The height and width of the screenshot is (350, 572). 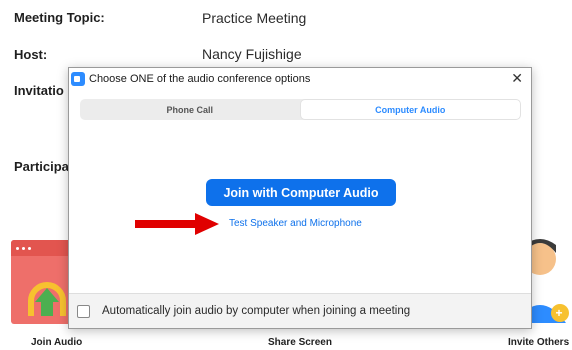 What do you see at coordinates (43, 248) in the screenshot?
I see `tile-header` at bounding box center [43, 248].